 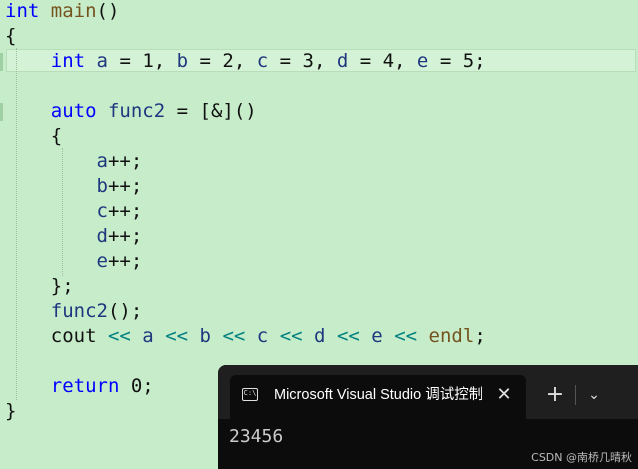 What do you see at coordinates (575, 395) in the screenshot?
I see `tab-separator` at bounding box center [575, 395].